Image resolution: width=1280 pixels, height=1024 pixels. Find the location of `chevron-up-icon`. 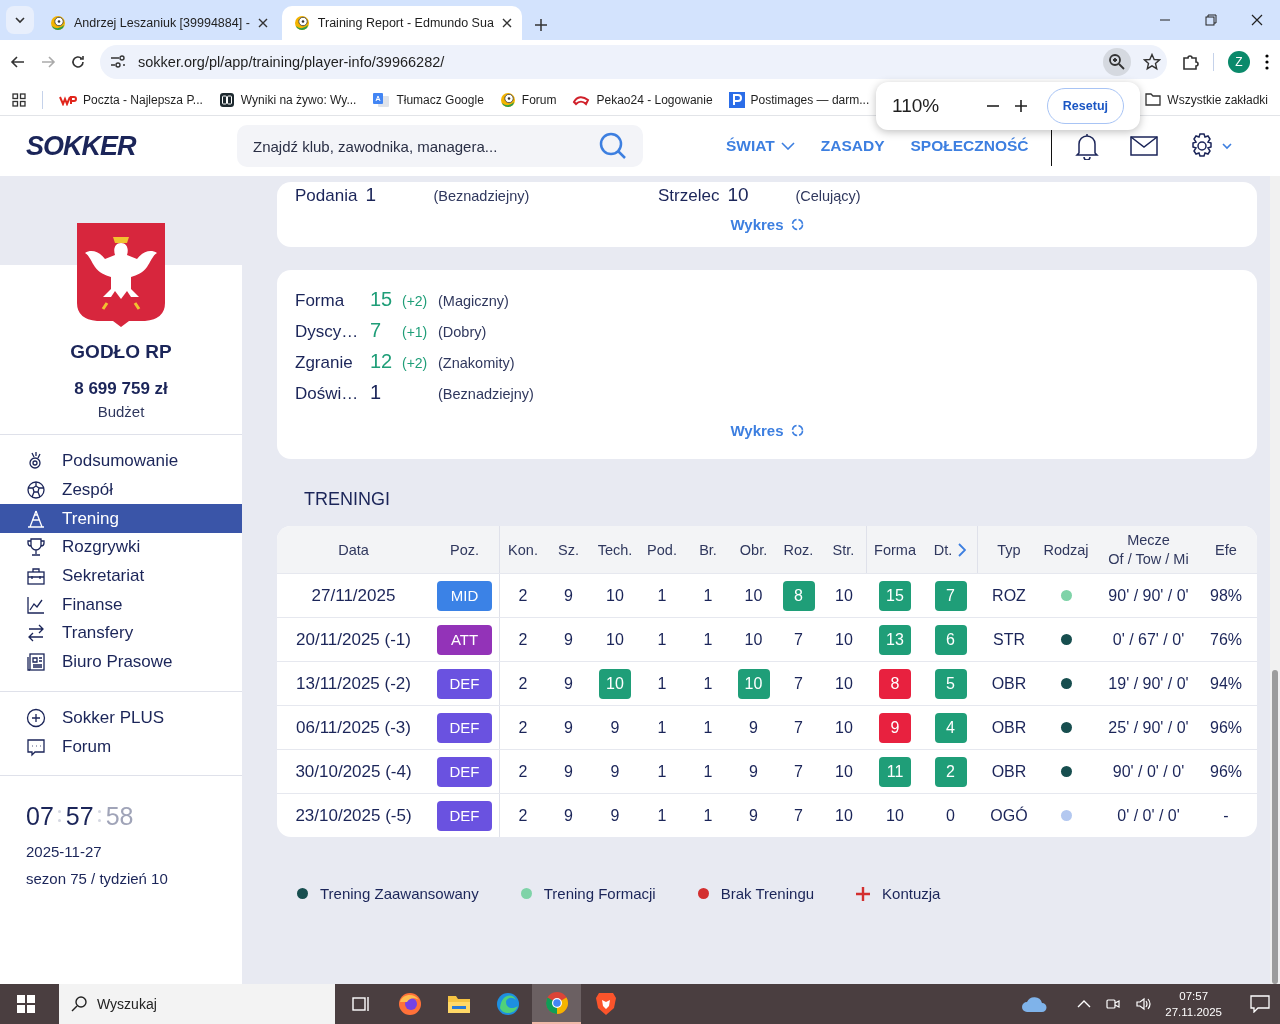

chevron-up-icon is located at coordinates (1084, 1004).